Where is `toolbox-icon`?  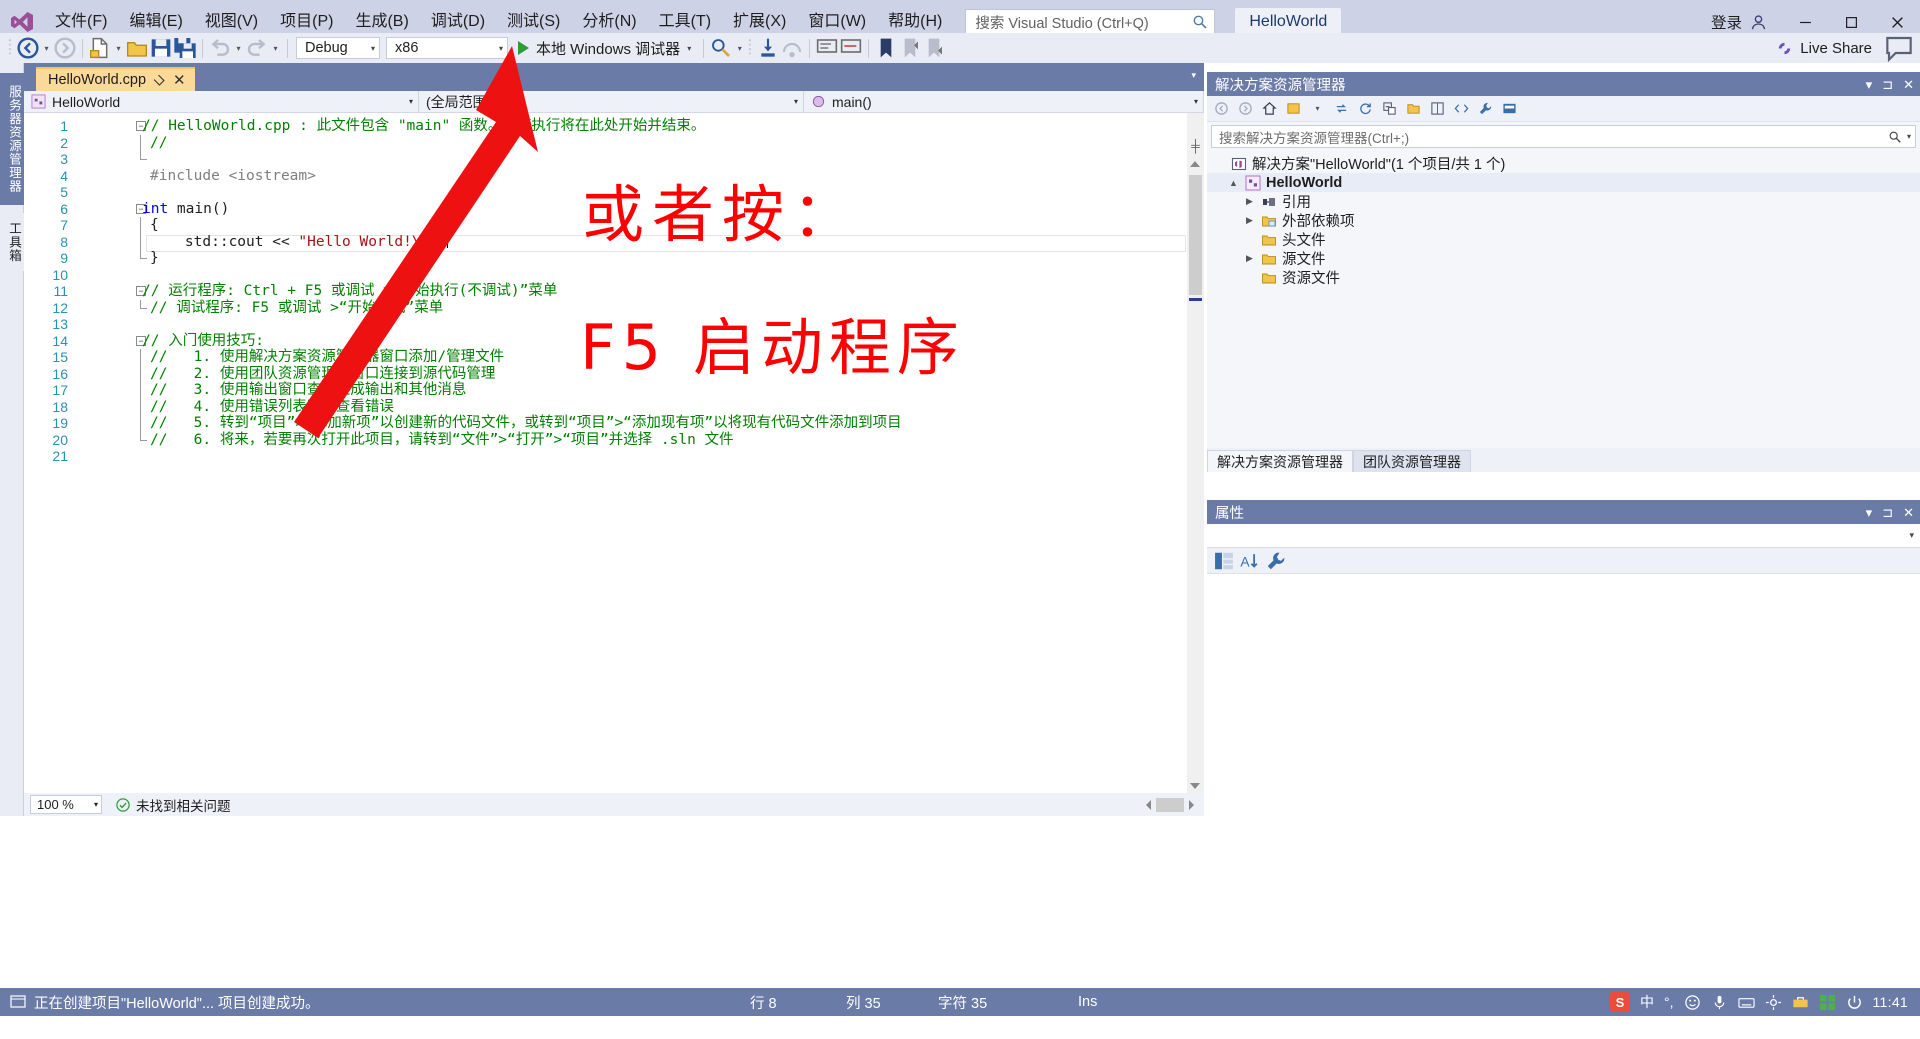 toolbox-icon is located at coordinates (1800, 1002).